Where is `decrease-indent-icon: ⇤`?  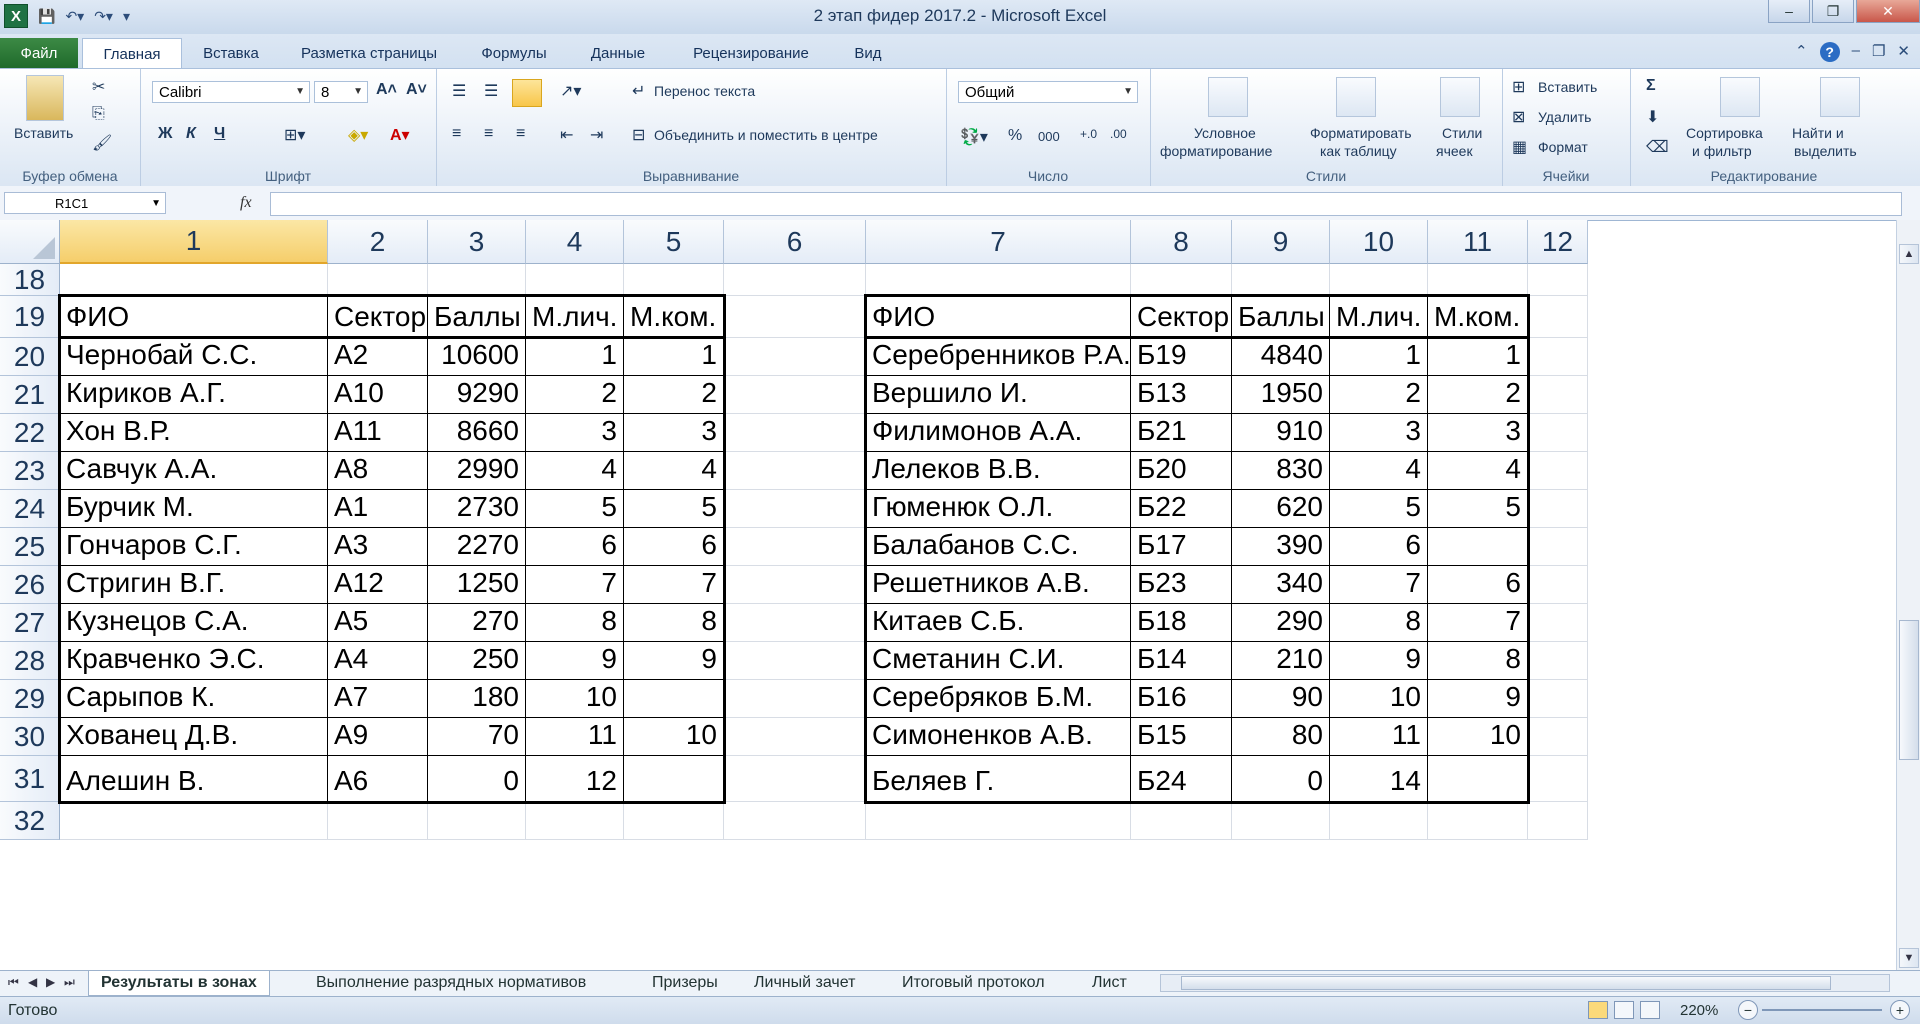 decrease-indent-icon: ⇤ is located at coordinates (566, 135).